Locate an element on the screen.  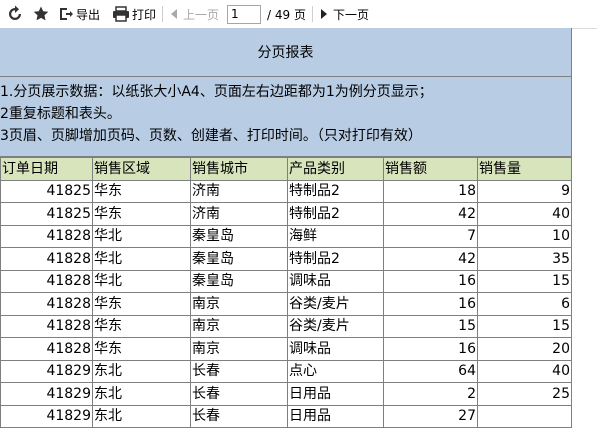
next-page-button: 下一页 is located at coordinates (344, 14).